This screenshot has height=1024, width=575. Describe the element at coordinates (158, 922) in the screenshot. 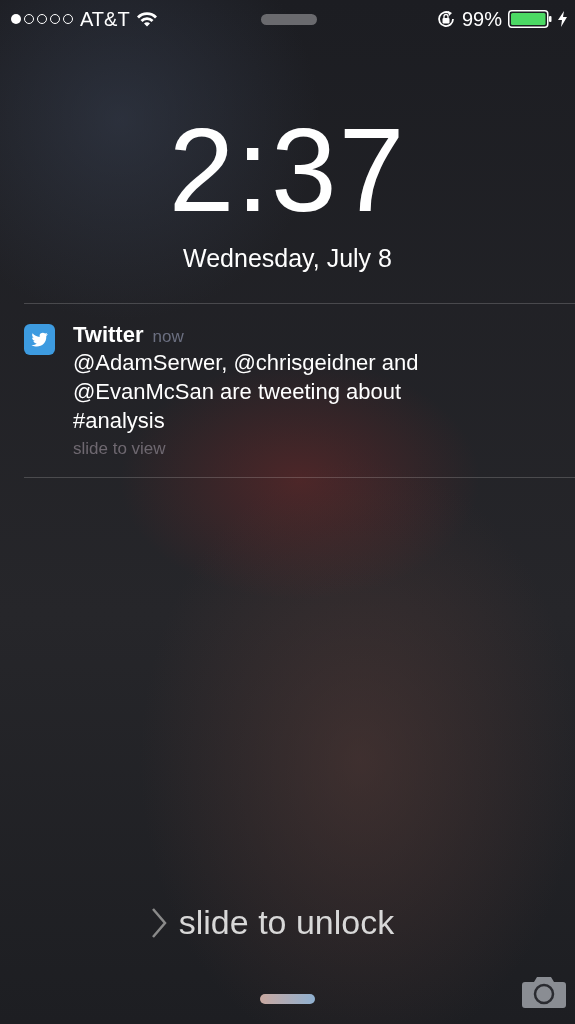

I see `chevron-icon` at that location.